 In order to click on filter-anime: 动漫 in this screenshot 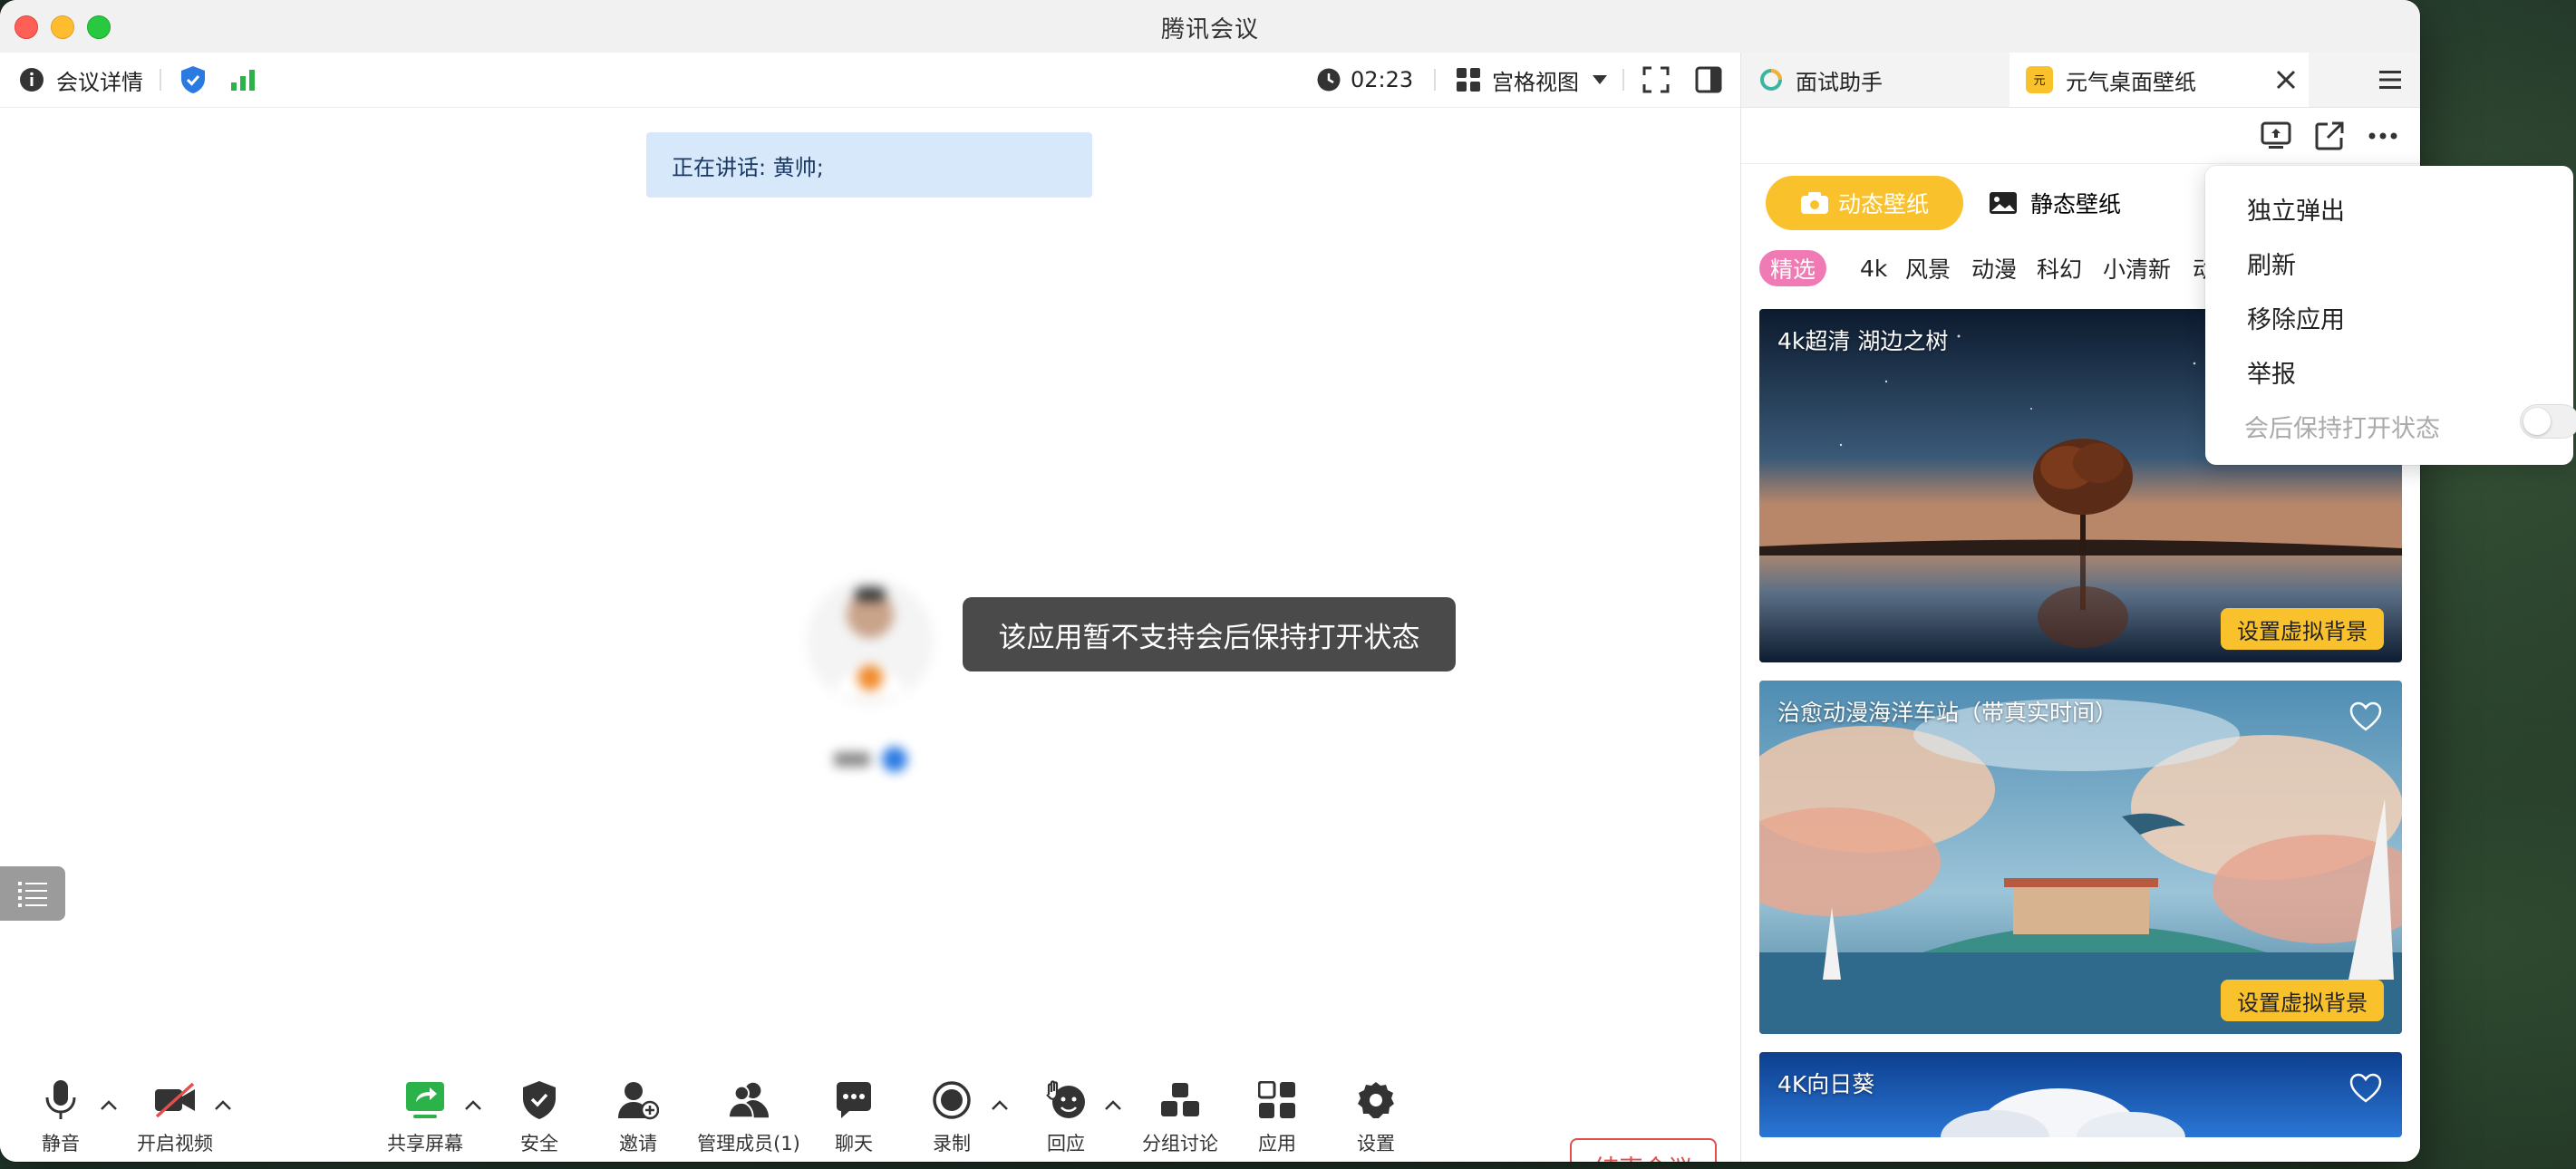, I will do `click(1994, 268)`.